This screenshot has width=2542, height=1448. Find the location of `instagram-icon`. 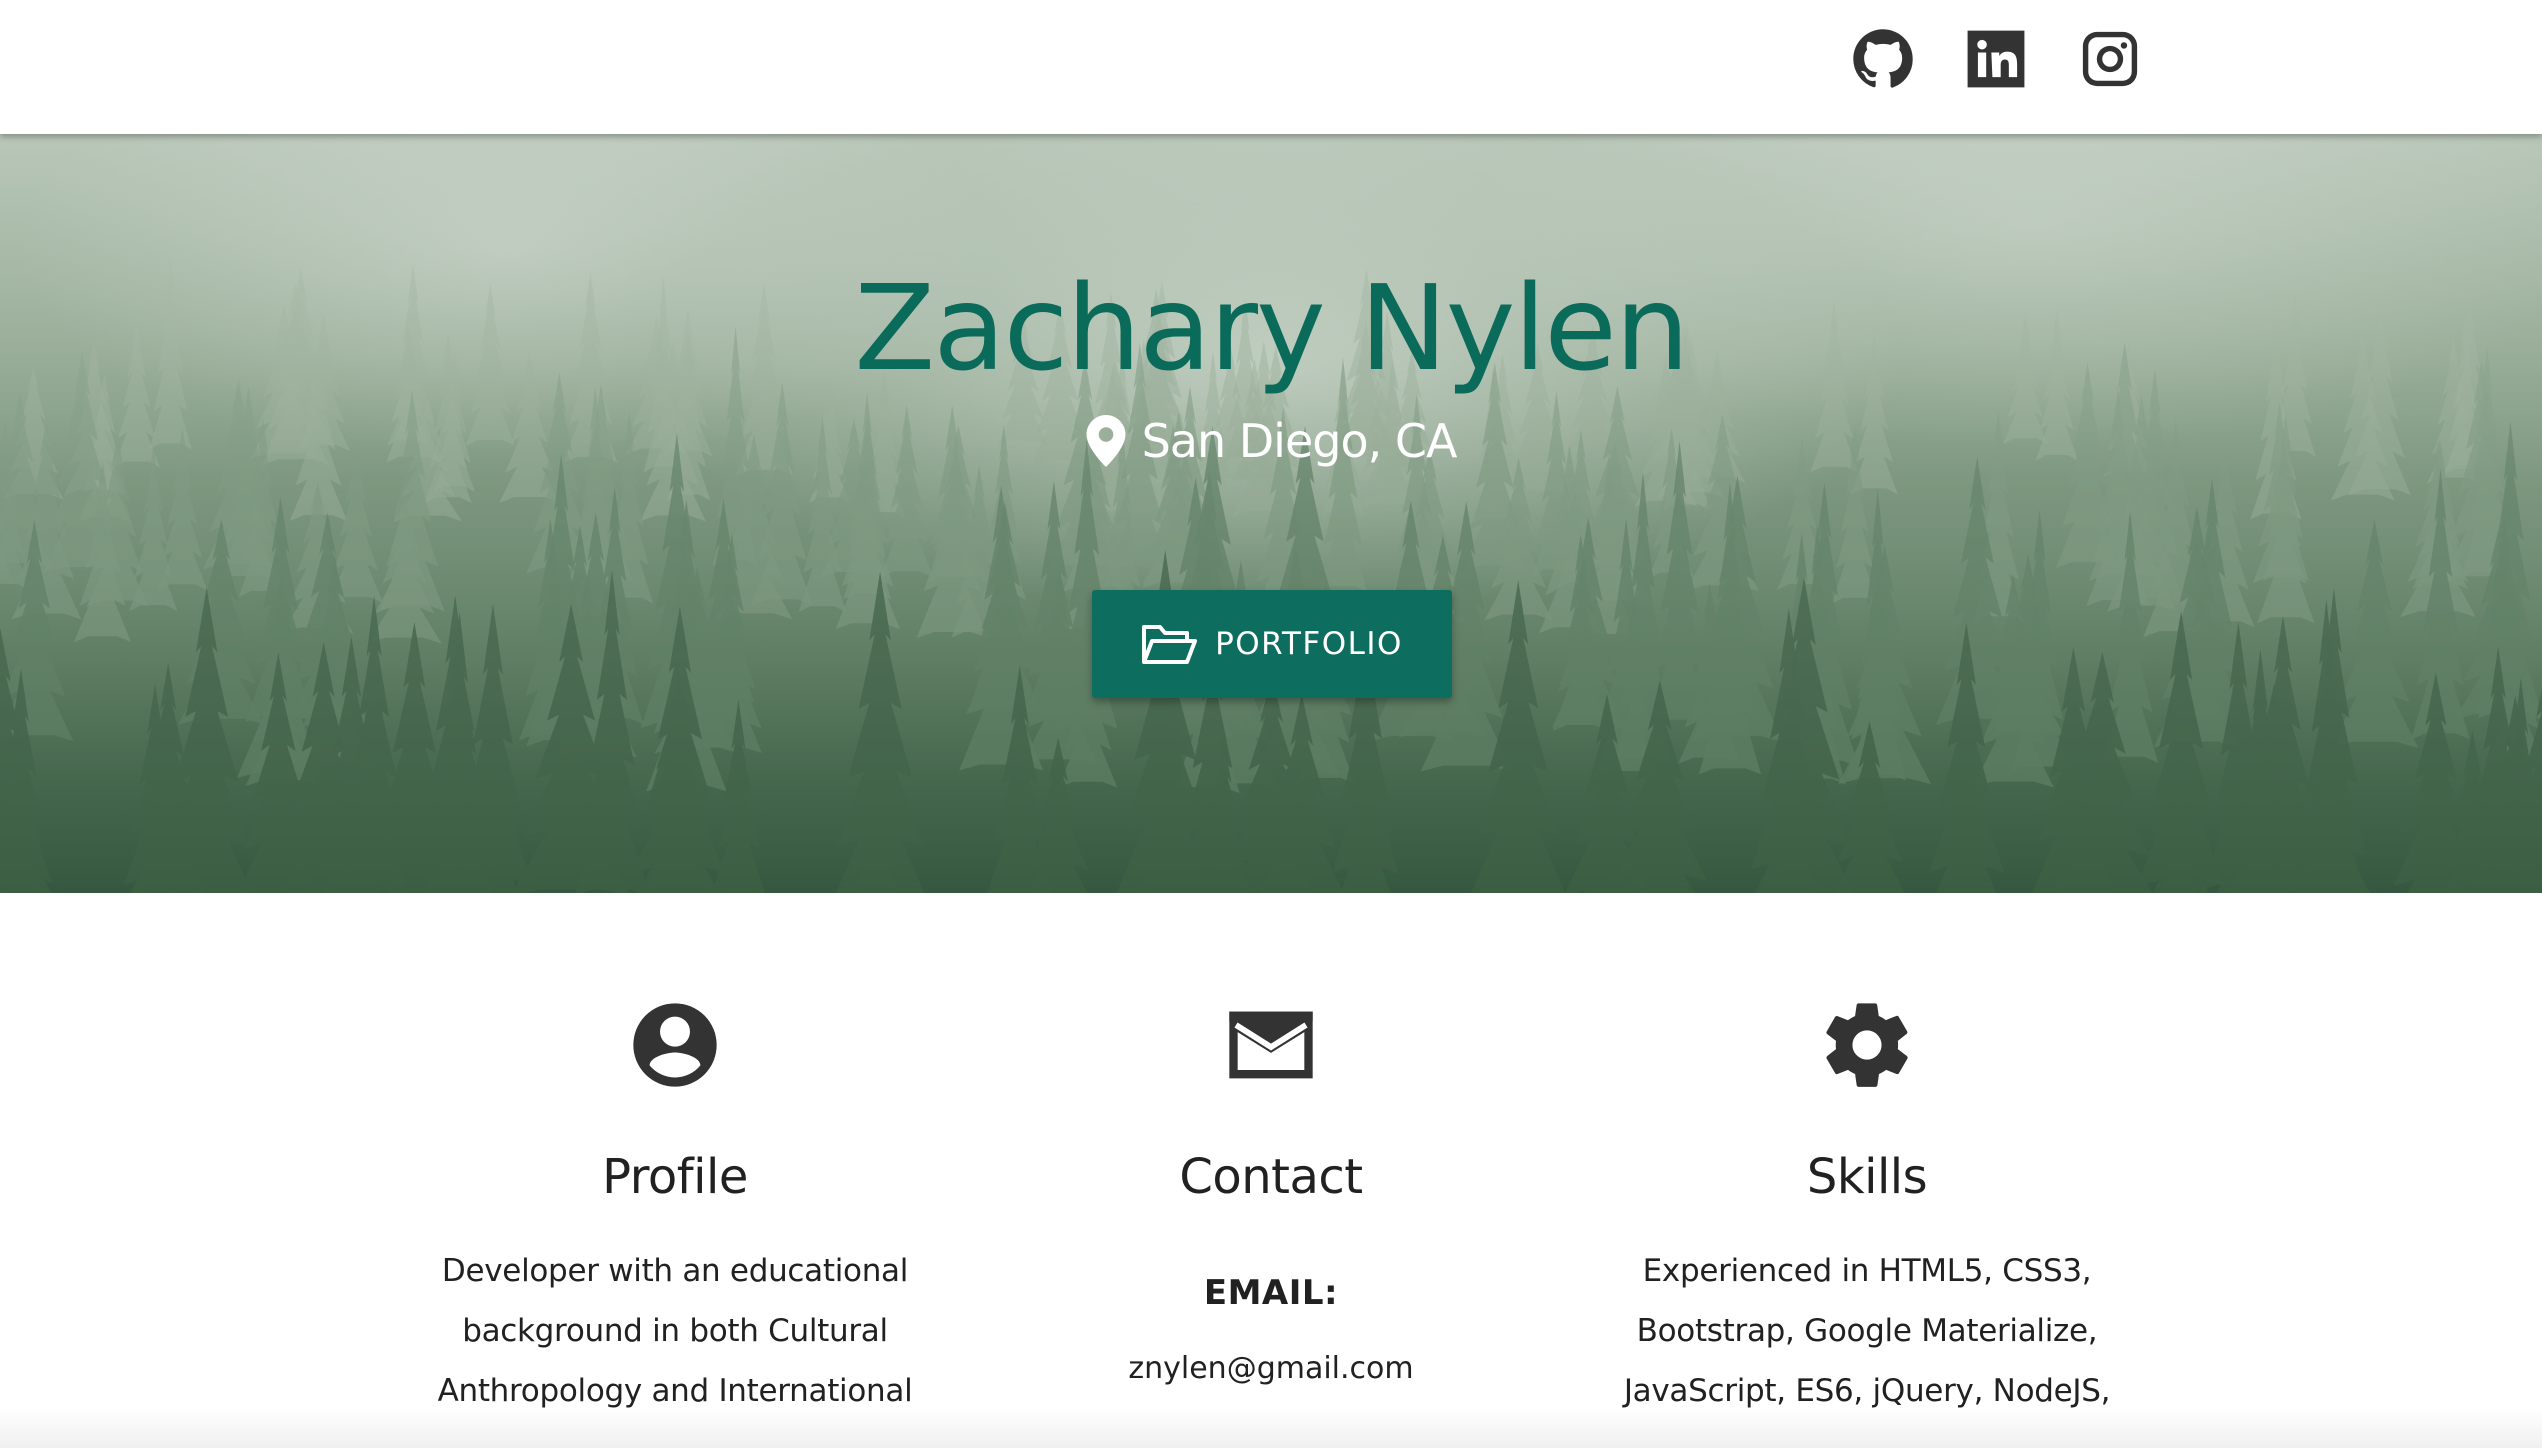

instagram-icon is located at coordinates (2110, 59).